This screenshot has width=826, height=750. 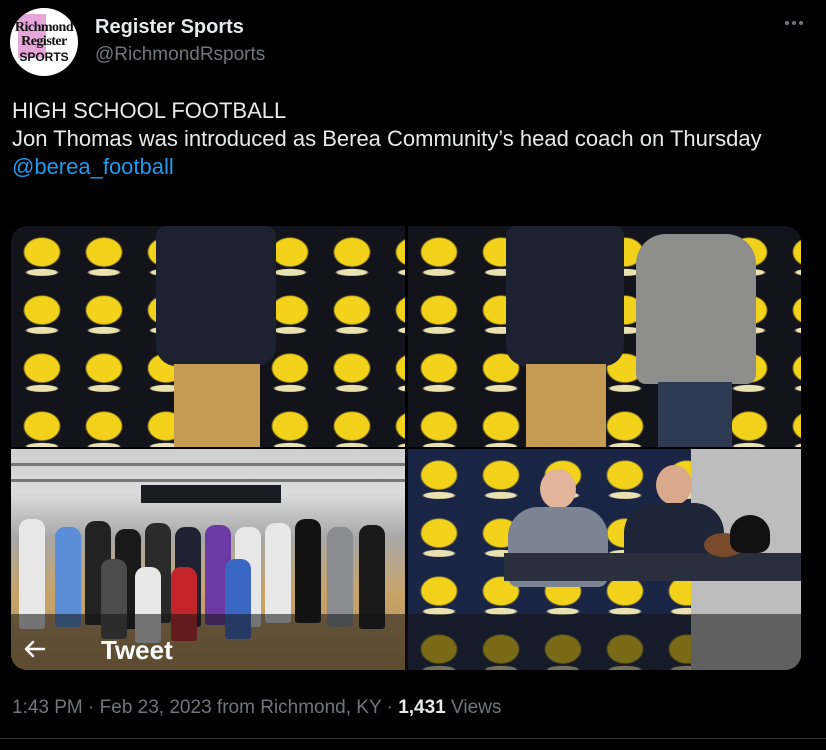 What do you see at coordinates (407, 167) in the screenshot?
I see `mention-link: @berea_football` at bounding box center [407, 167].